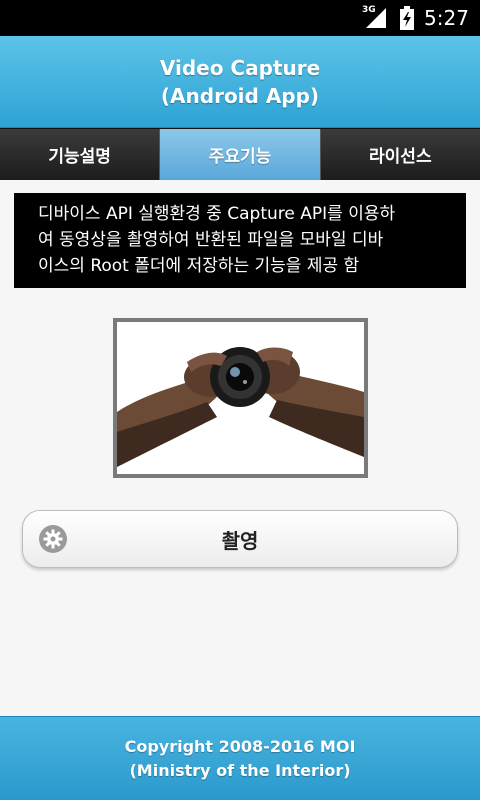  What do you see at coordinates (240, 746) in the screenshot?
I see `copyright-text: Copyright 2008-2016 MOI` at bounding box center [240, 746].